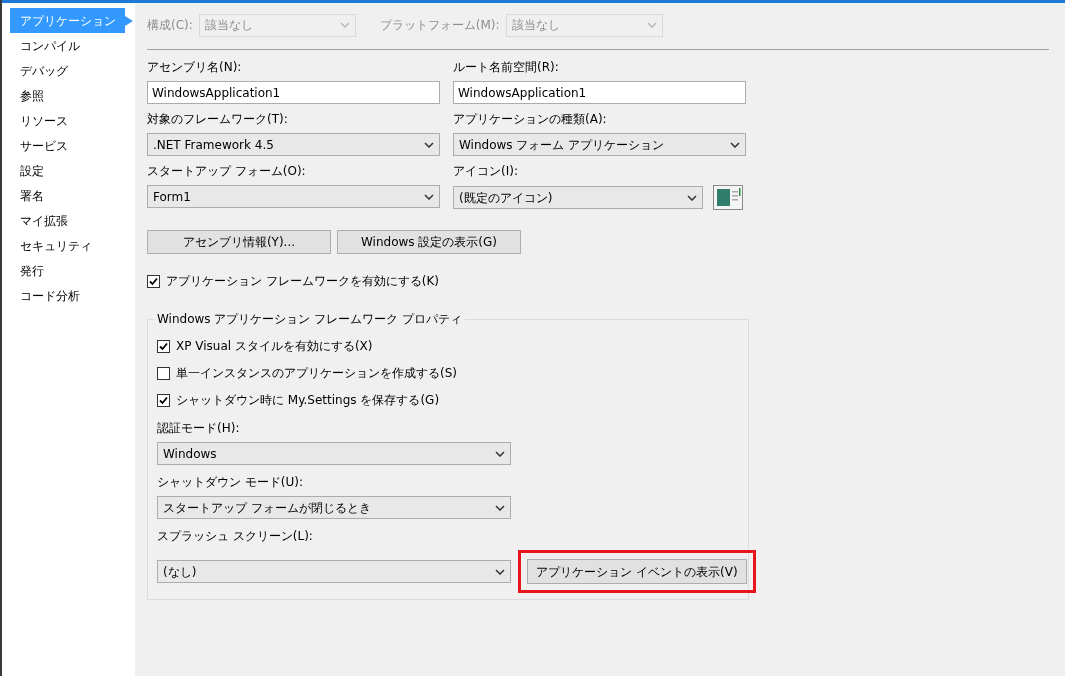 The width and height of the screenshot is (1065, 676). What do you see at coordinates (67, 270) in the screenshot?
I see `sidebar-item: 発行` at bounding box center [67, 270].